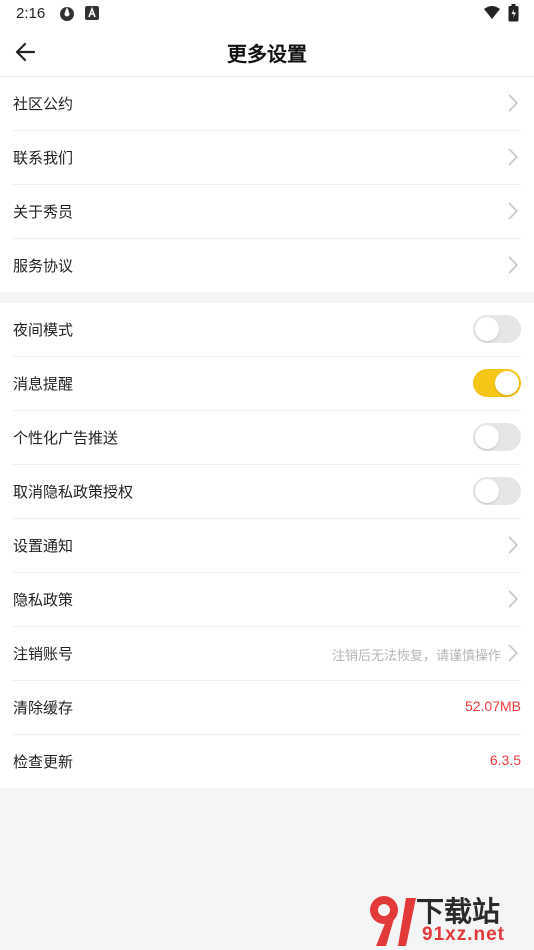 The width and height of the screenshot is (534, 950). What do you see at coordinates (43, 212) in the screenshot?
I see `row-label: 关于秀员` at bounding box center [43, 212].